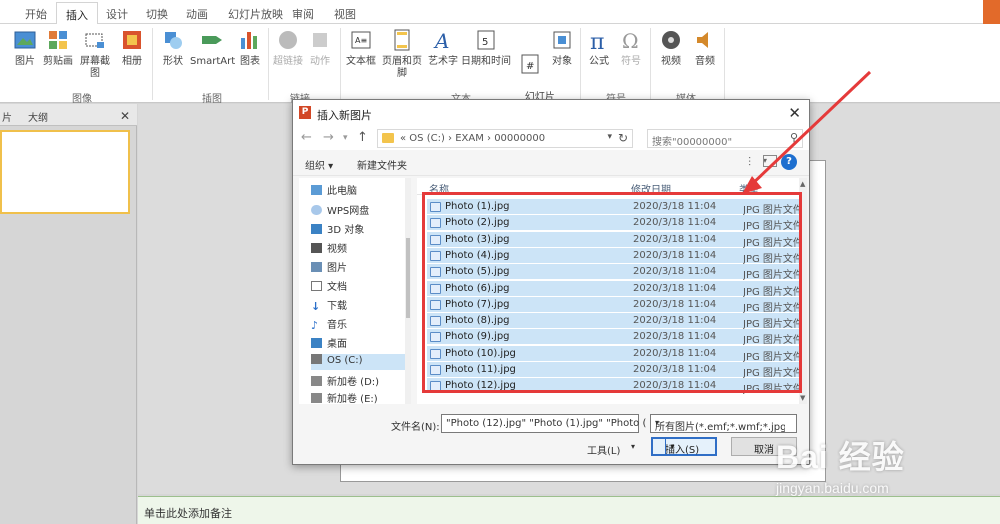  I want to click on datetime-button: 5 日期和时间, so click(486, 48).